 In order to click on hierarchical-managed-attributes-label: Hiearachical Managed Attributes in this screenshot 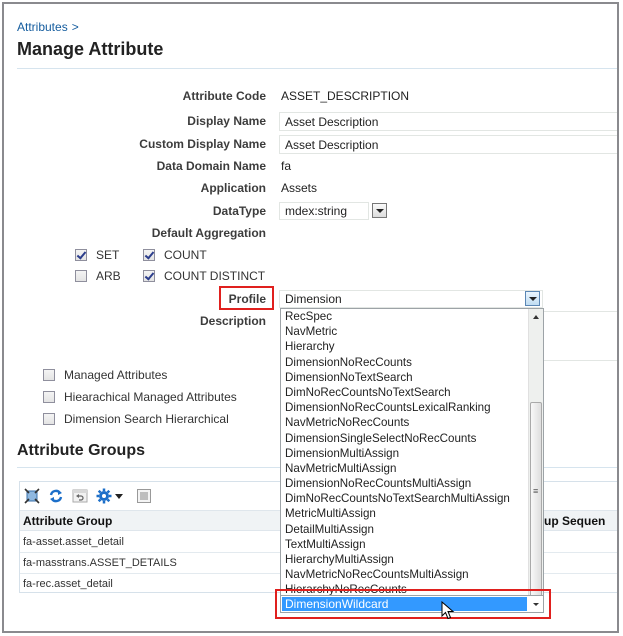, I will do `click(150, 397)`.